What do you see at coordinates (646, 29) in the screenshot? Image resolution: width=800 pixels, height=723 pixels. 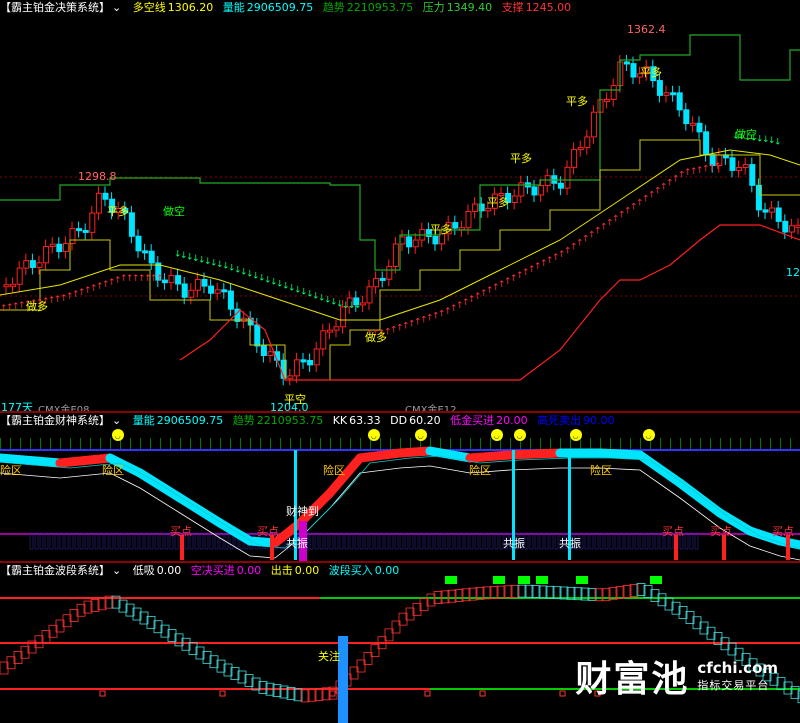 I see `price-high-label: 1362.4` at bounding box center [646, 29].